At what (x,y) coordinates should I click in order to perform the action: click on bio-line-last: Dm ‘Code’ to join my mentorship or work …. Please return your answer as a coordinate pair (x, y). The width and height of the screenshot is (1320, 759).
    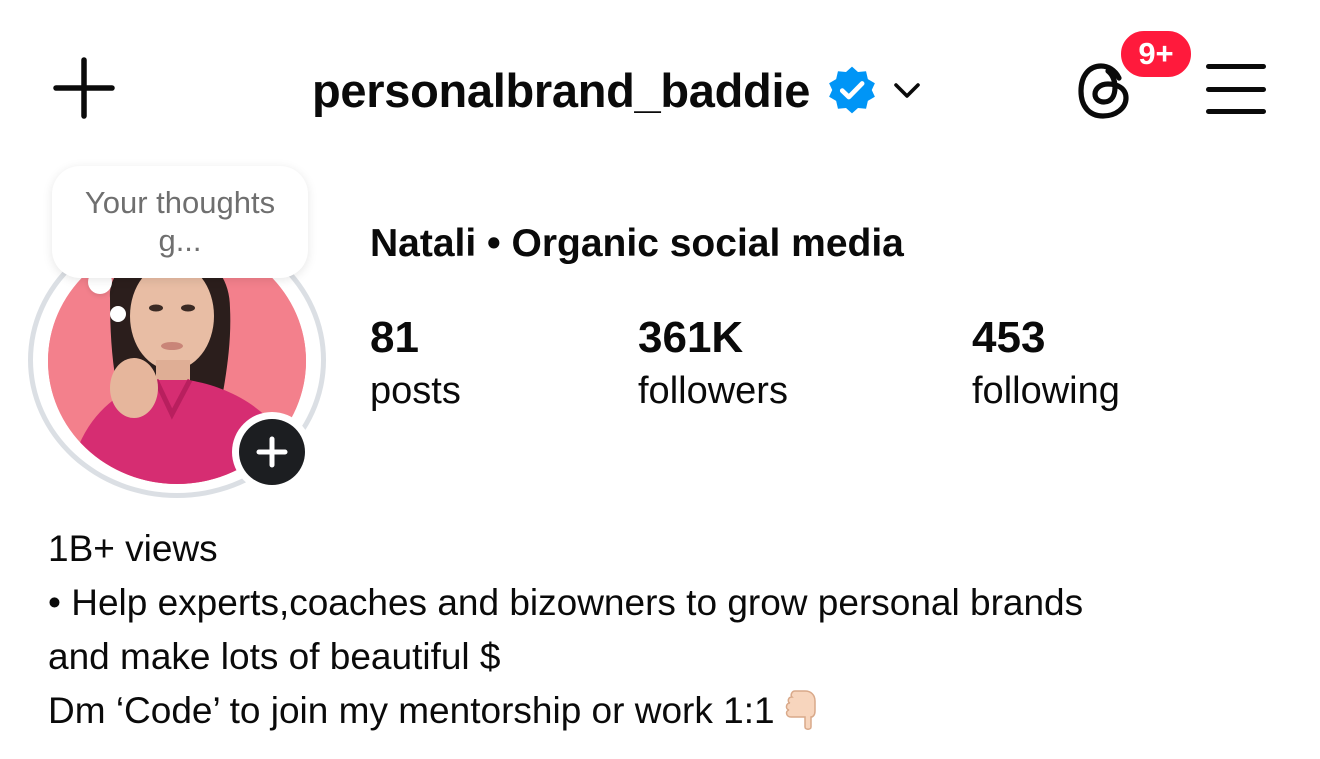
    Looking at the image, I should click on (673, 711).